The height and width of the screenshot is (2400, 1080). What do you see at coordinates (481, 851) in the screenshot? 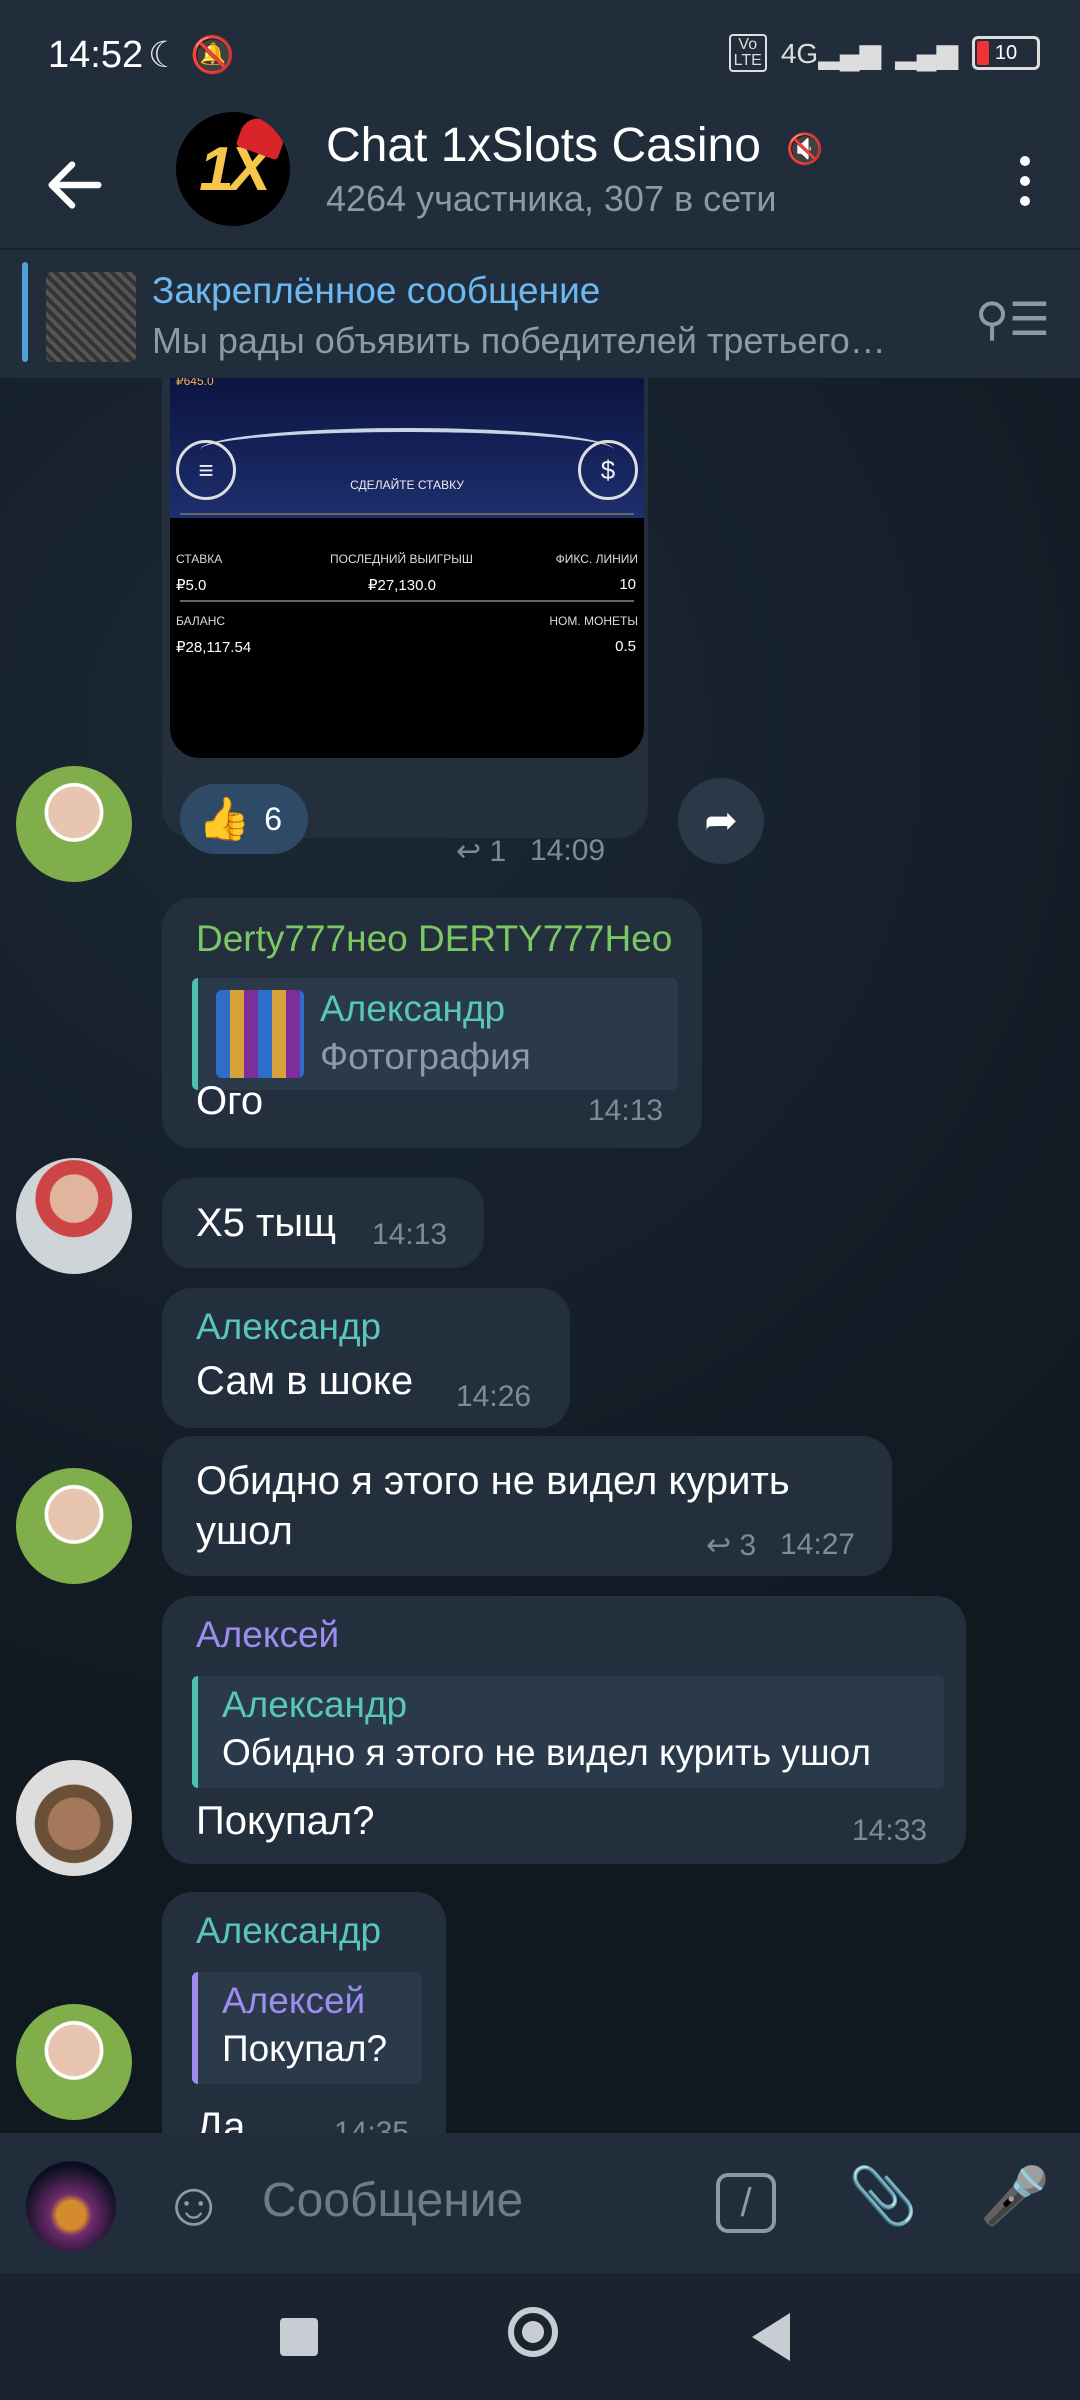
I see `reply-count: ↩ 1` at bounding box center [481, 851].